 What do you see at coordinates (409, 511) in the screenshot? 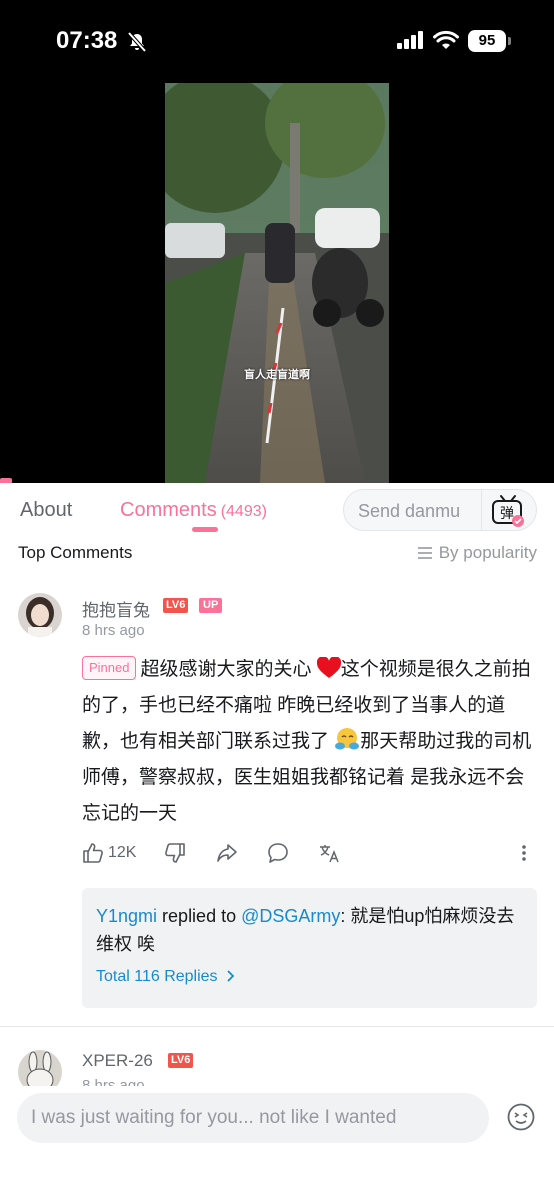
I see `danmu-placeholder: Send danmu` at bounding box center [409, 511].